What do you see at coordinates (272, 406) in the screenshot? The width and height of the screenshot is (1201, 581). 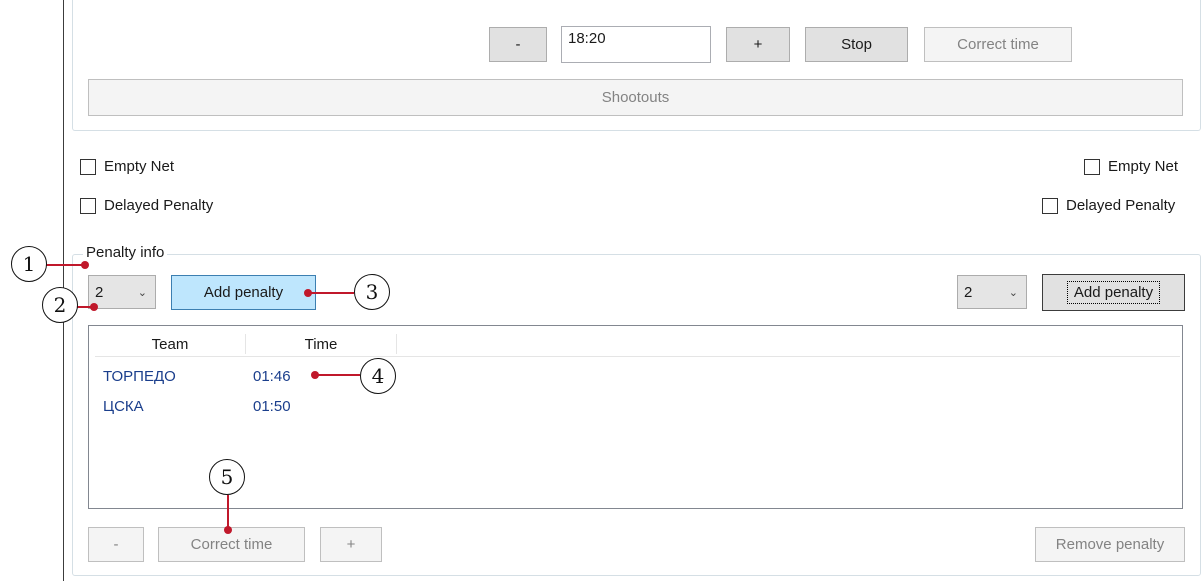 I see `penalty-time: 01:50` at bounding box center [272, 406].